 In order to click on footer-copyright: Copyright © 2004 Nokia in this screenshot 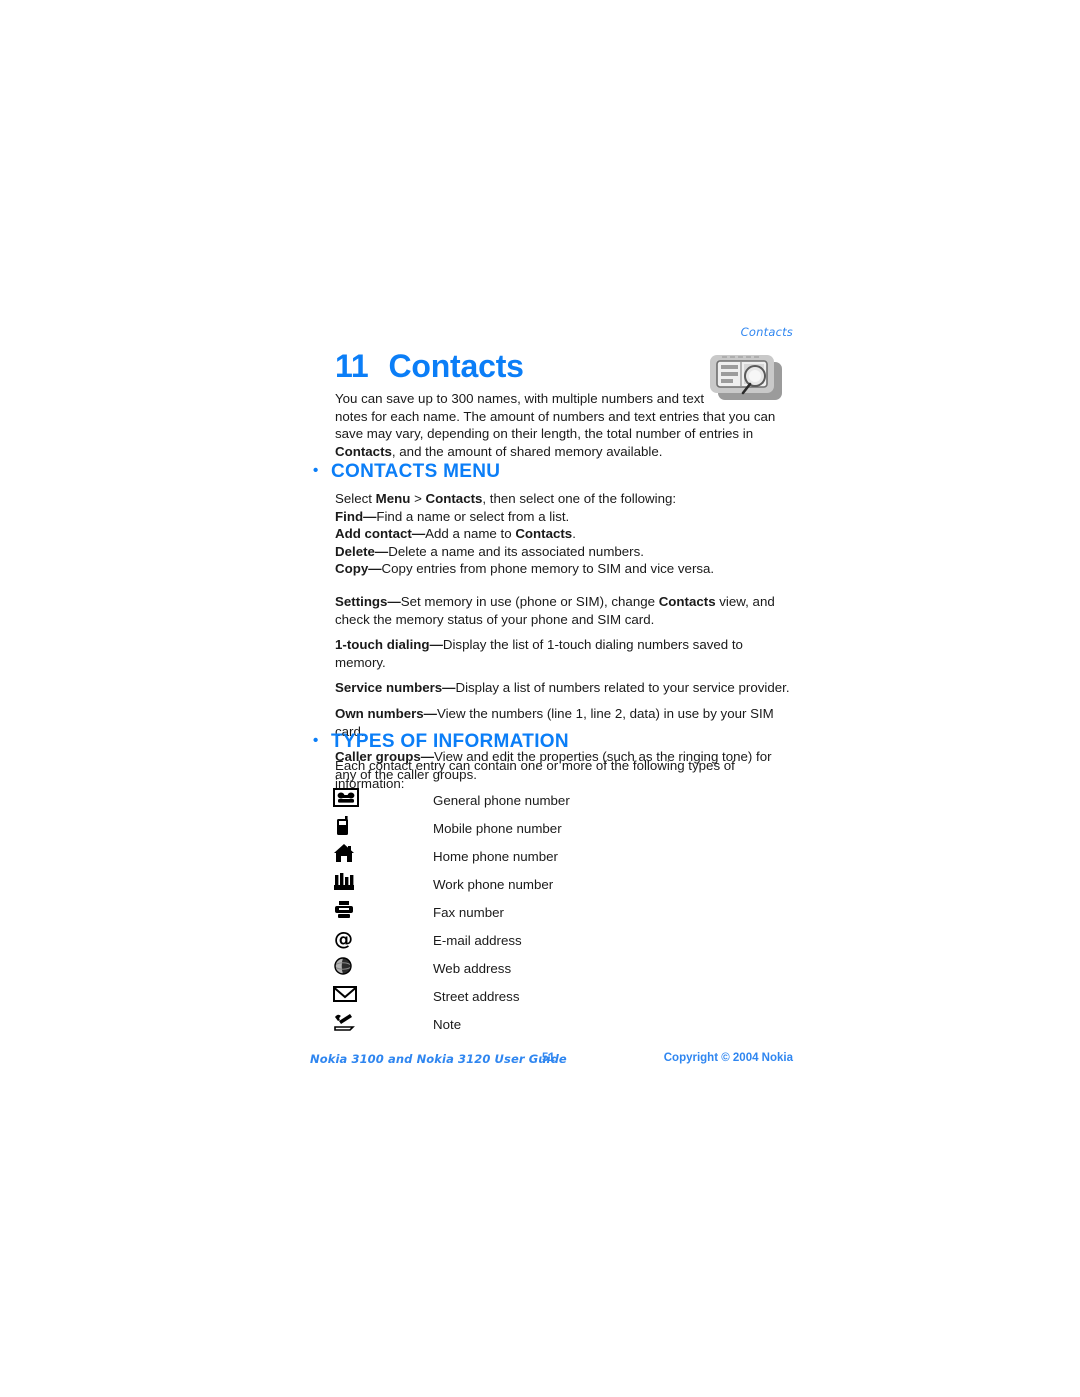, I will do `click(728, 1058)`.